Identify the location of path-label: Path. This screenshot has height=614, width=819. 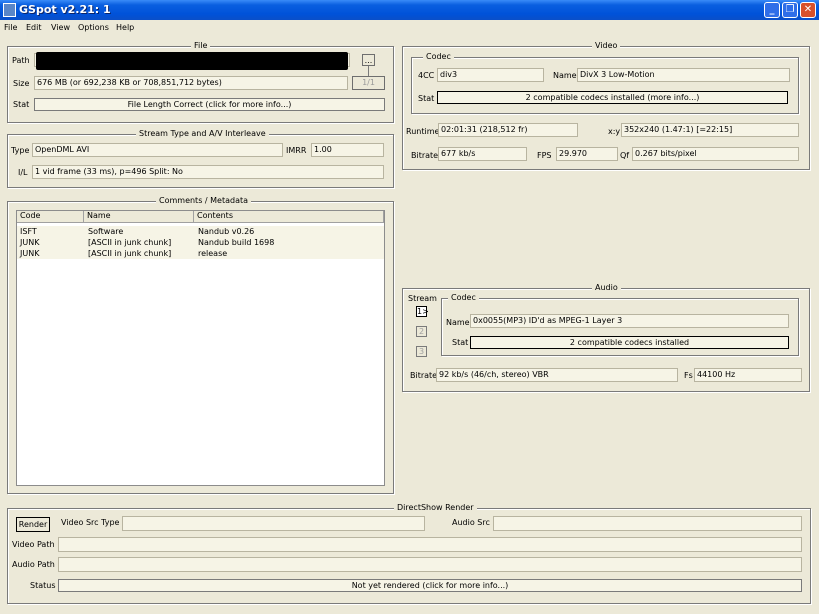
(21, 60).